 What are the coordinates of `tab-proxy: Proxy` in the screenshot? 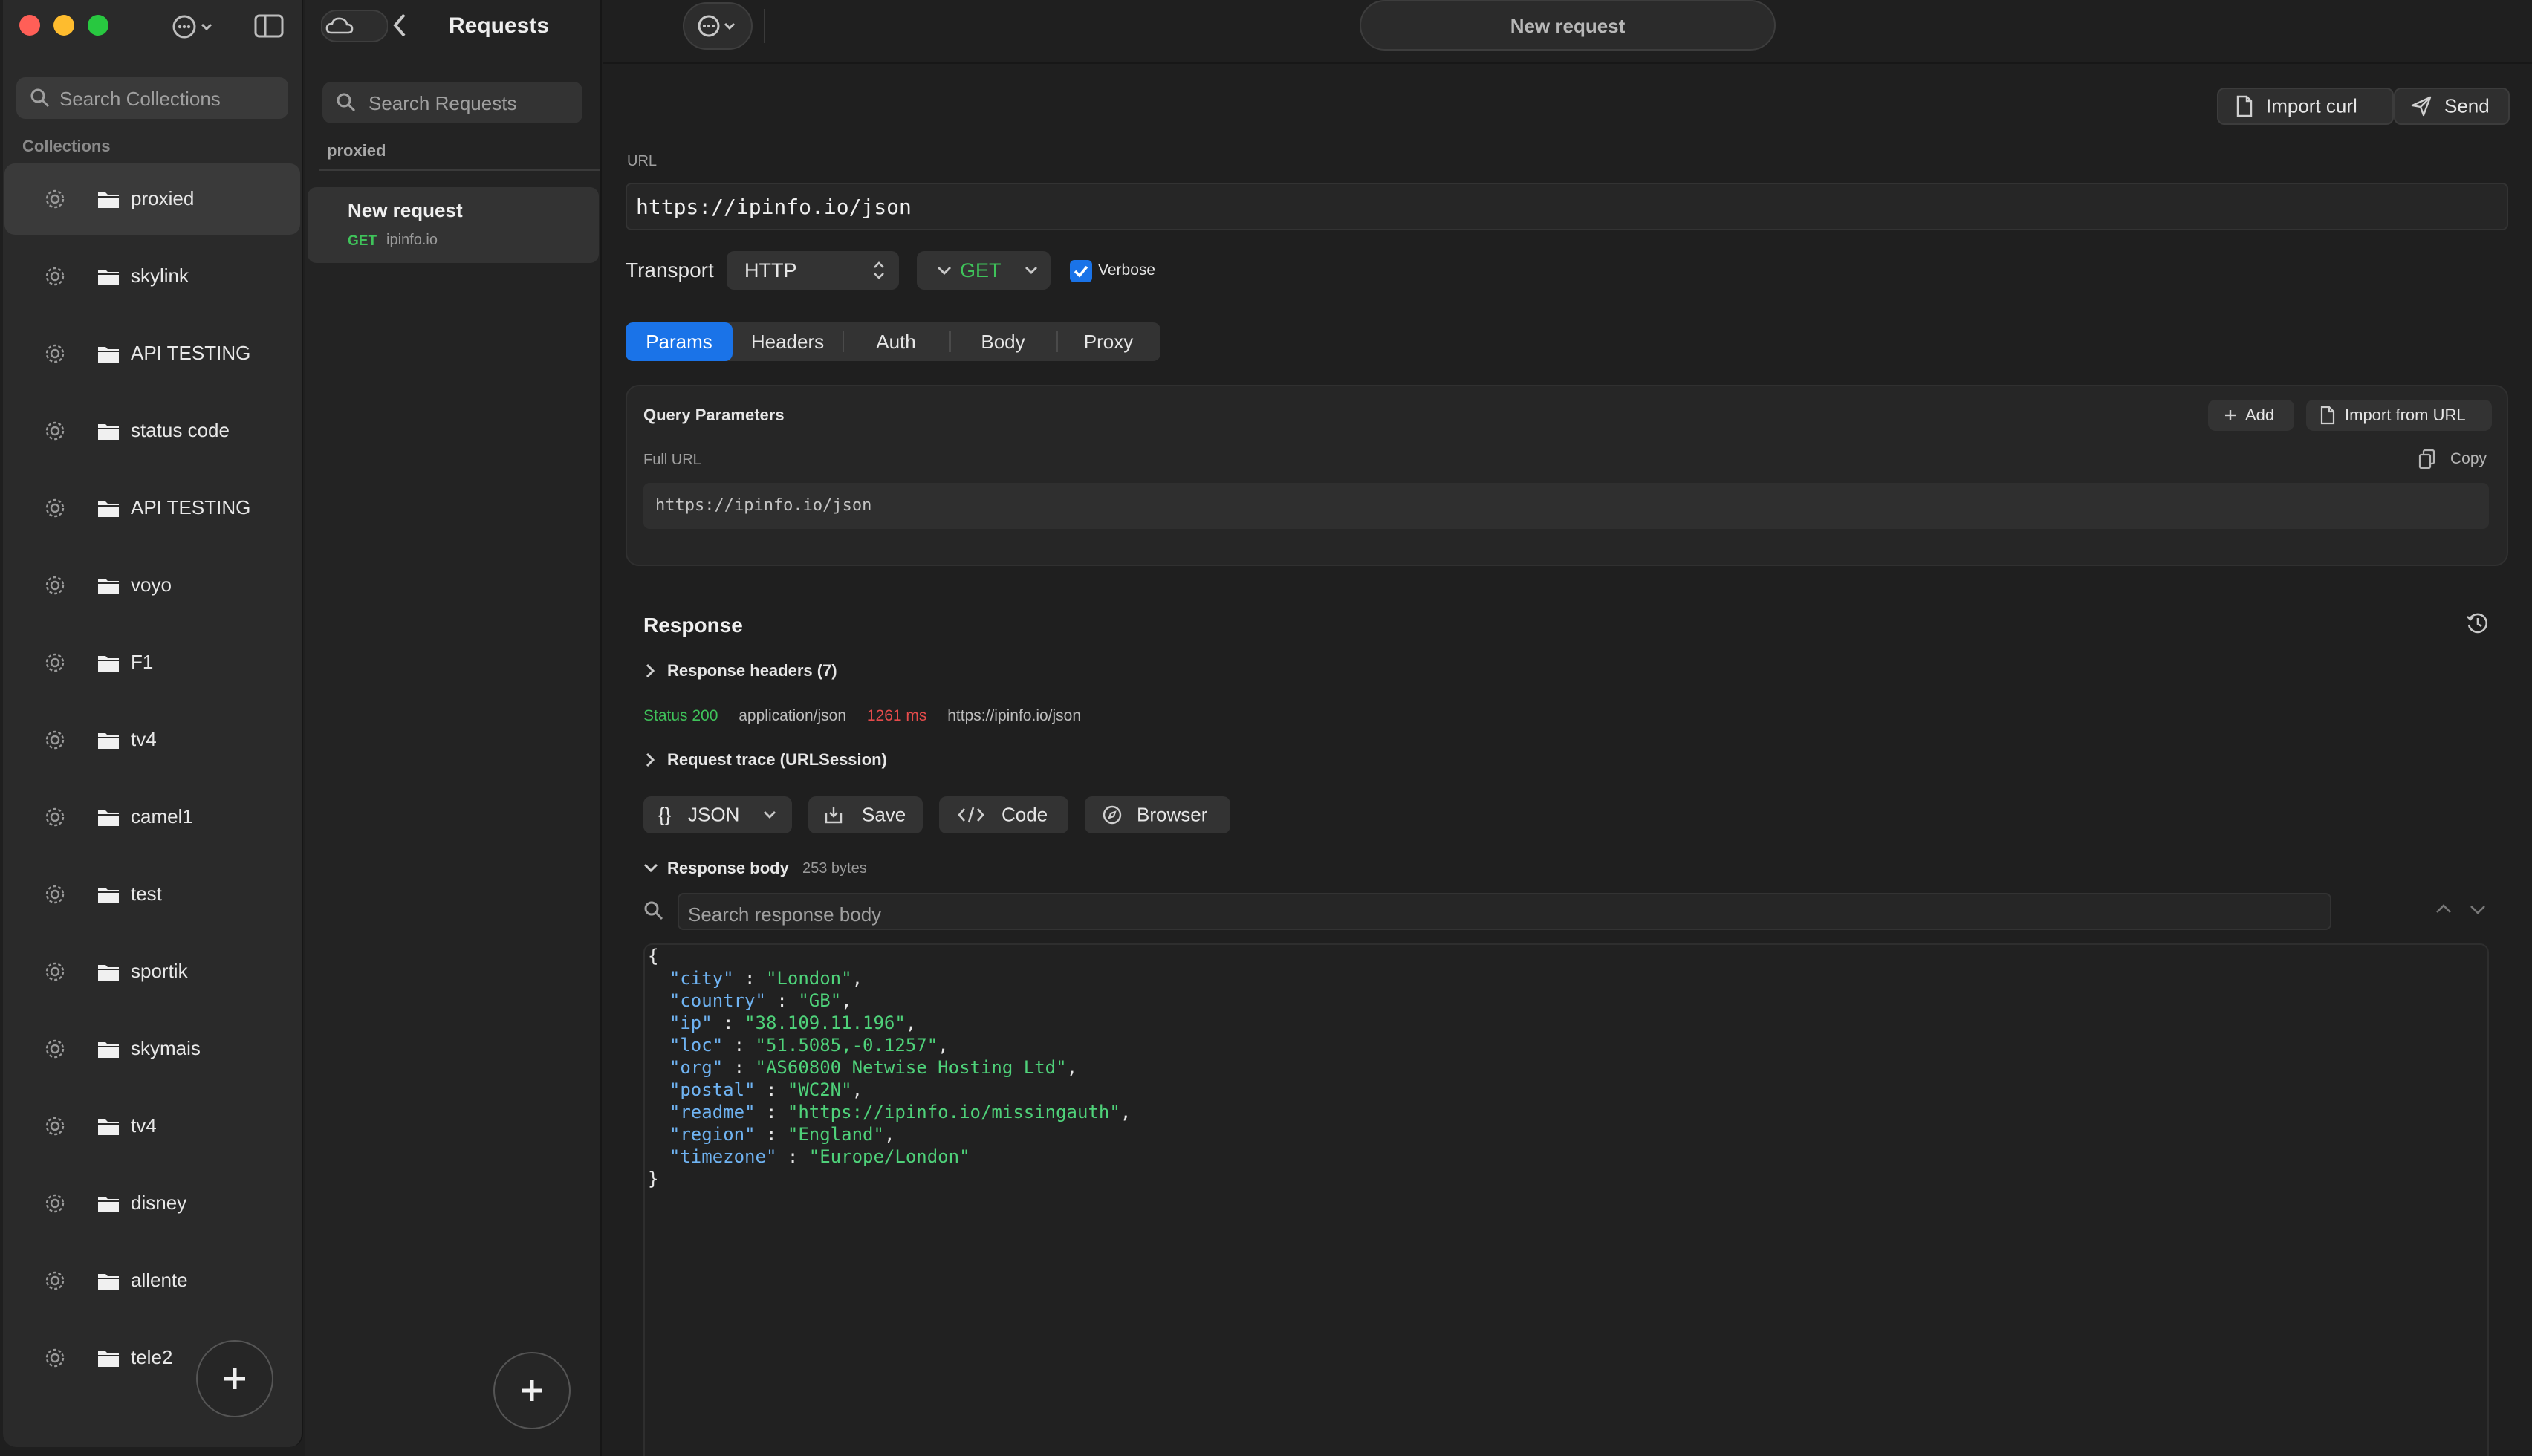 It's located at (1108, 342).